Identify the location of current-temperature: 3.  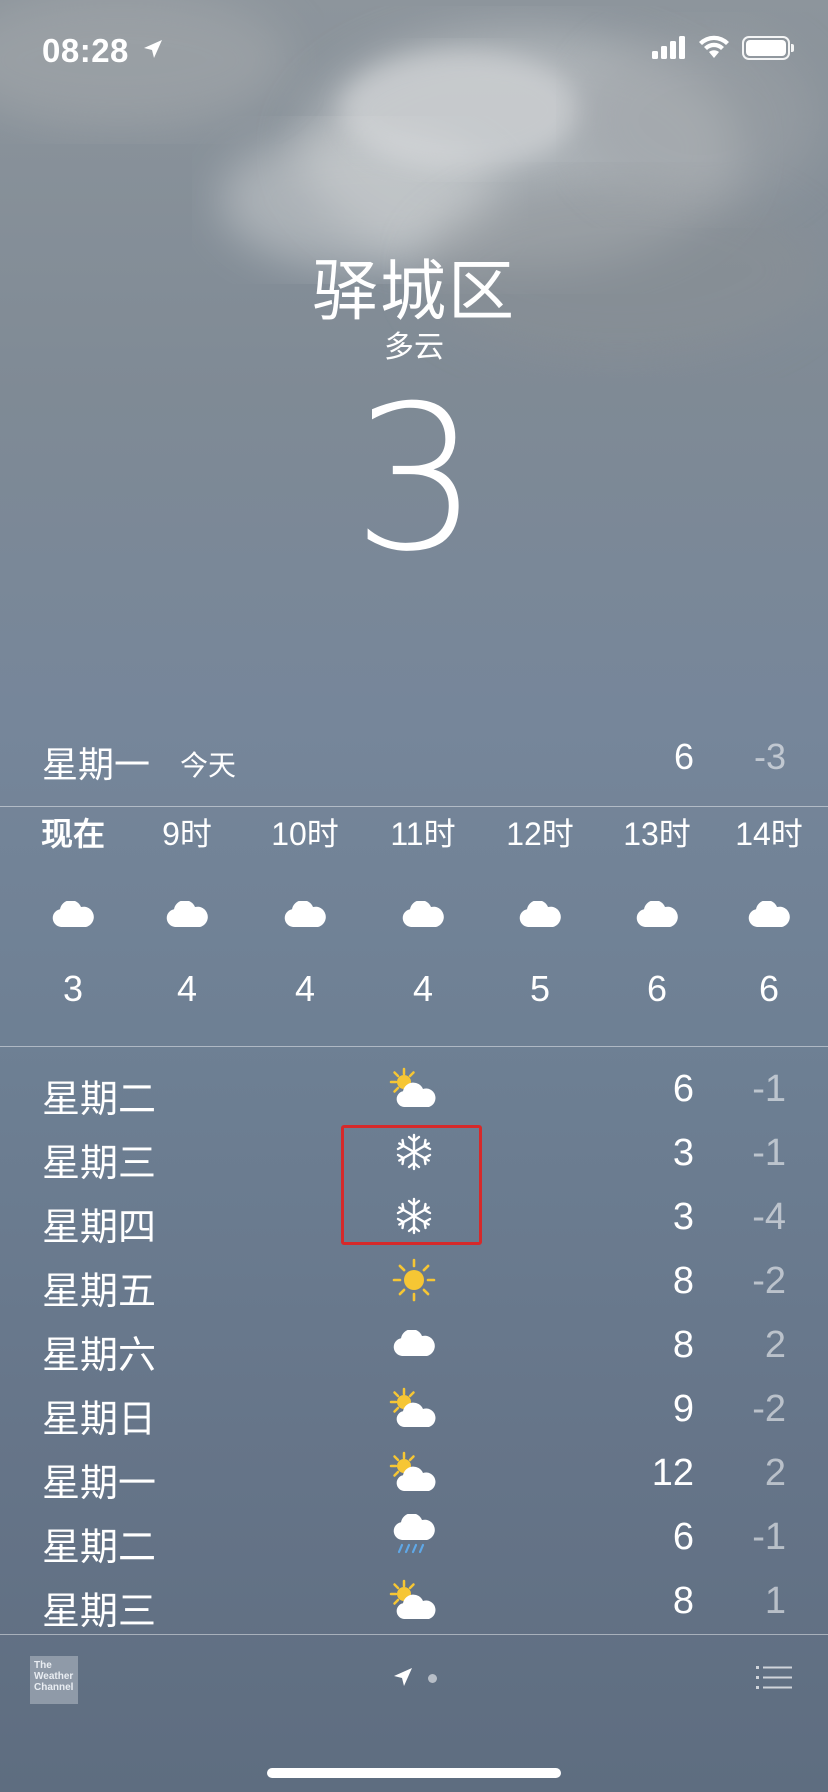
(415, 479).